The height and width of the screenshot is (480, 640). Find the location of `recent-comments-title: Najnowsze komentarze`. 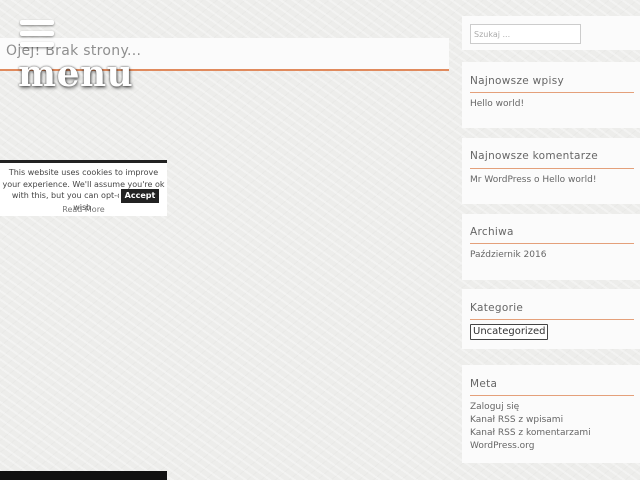

recent-comments-title: Najnowsze komentarze is located at coordinates (534, 156).